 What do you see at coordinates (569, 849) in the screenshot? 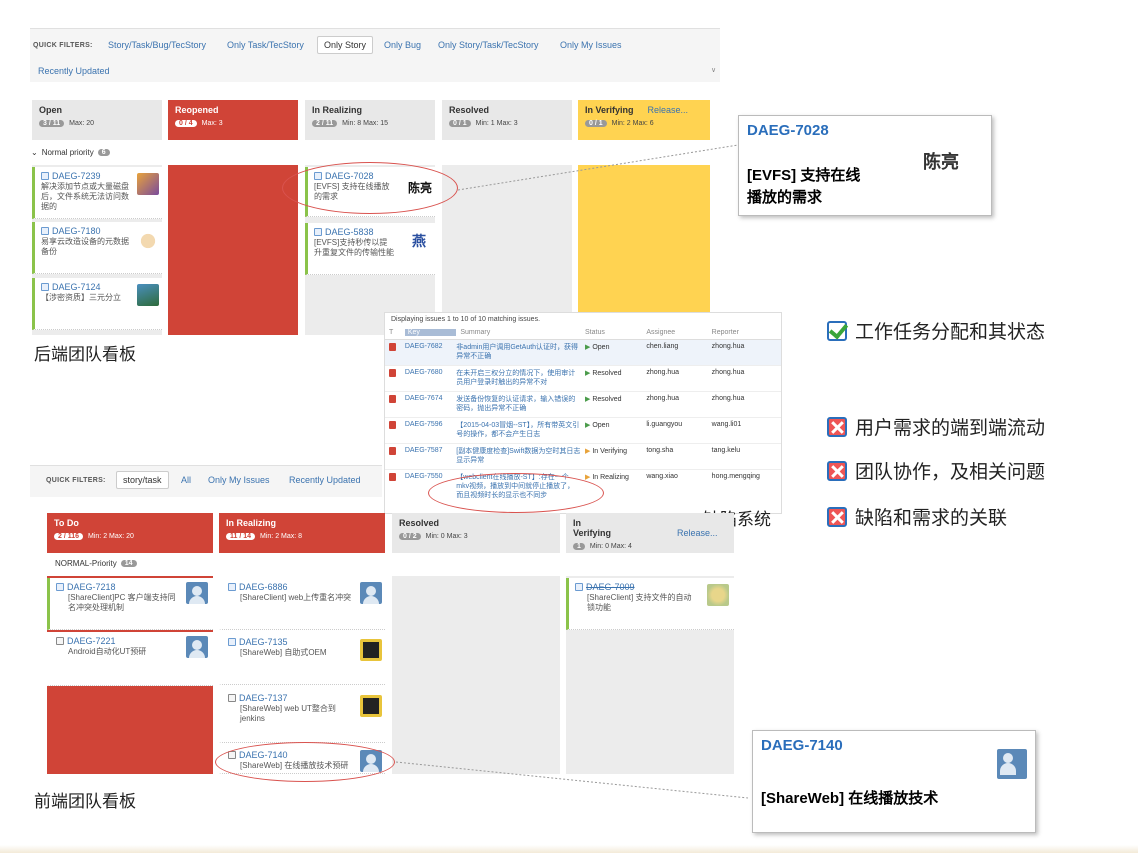
I see `bottom-divider` at bounding box center [569, 849].